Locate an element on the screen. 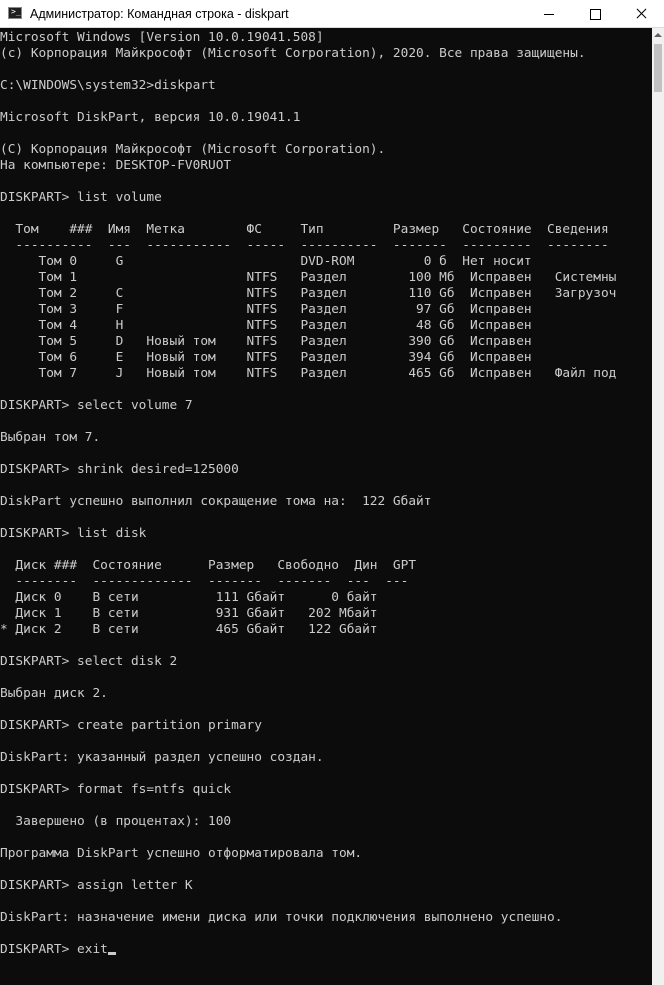 The height and width of the screenshot is (985, 664). console-line-text: Том 0 G DVD-ROM 0 б Нет носит is located at coordinates (266, 261).